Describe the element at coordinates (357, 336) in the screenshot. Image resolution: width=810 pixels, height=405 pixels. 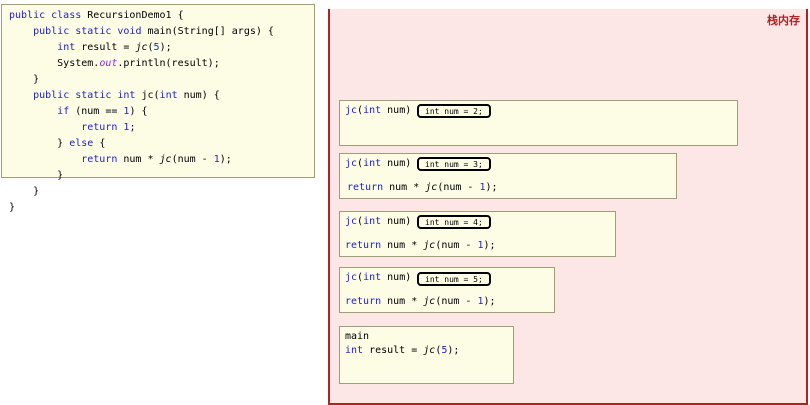
I see `frame-header: main` at that location.